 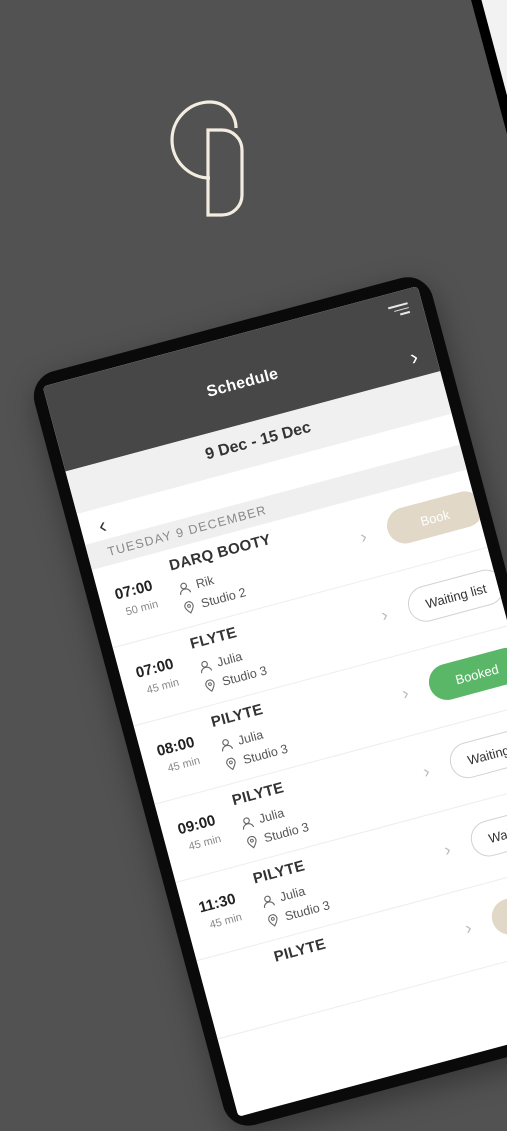 I want to click on room-name: Studio 2, so click(x=223, y=598).